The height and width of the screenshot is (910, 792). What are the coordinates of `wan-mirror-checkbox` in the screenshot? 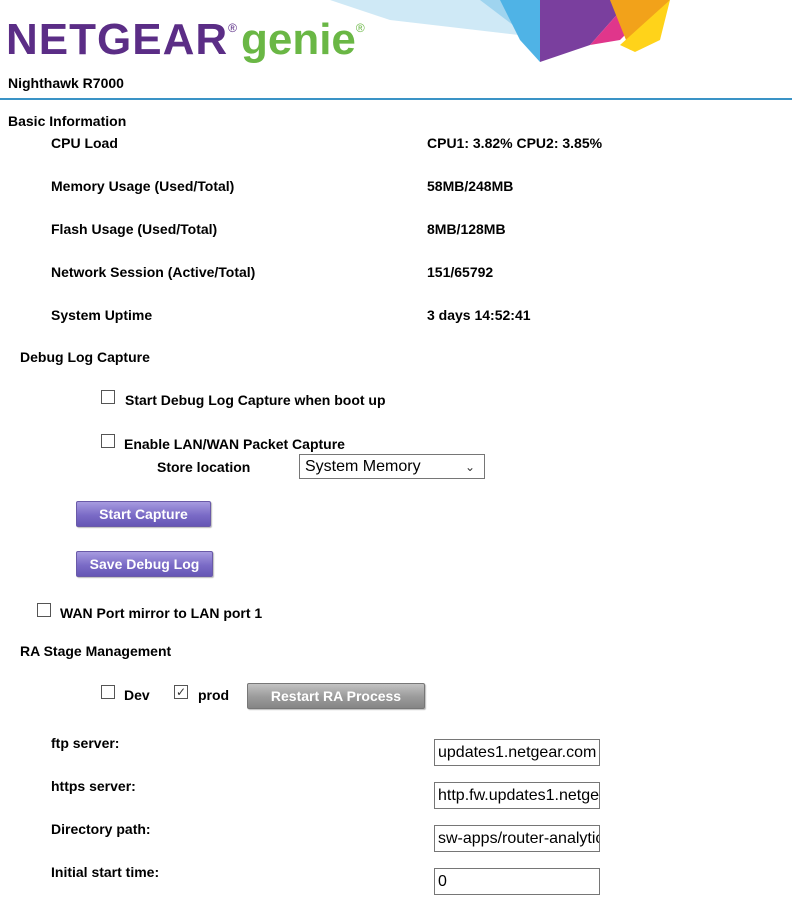 It's located at (44, 610).